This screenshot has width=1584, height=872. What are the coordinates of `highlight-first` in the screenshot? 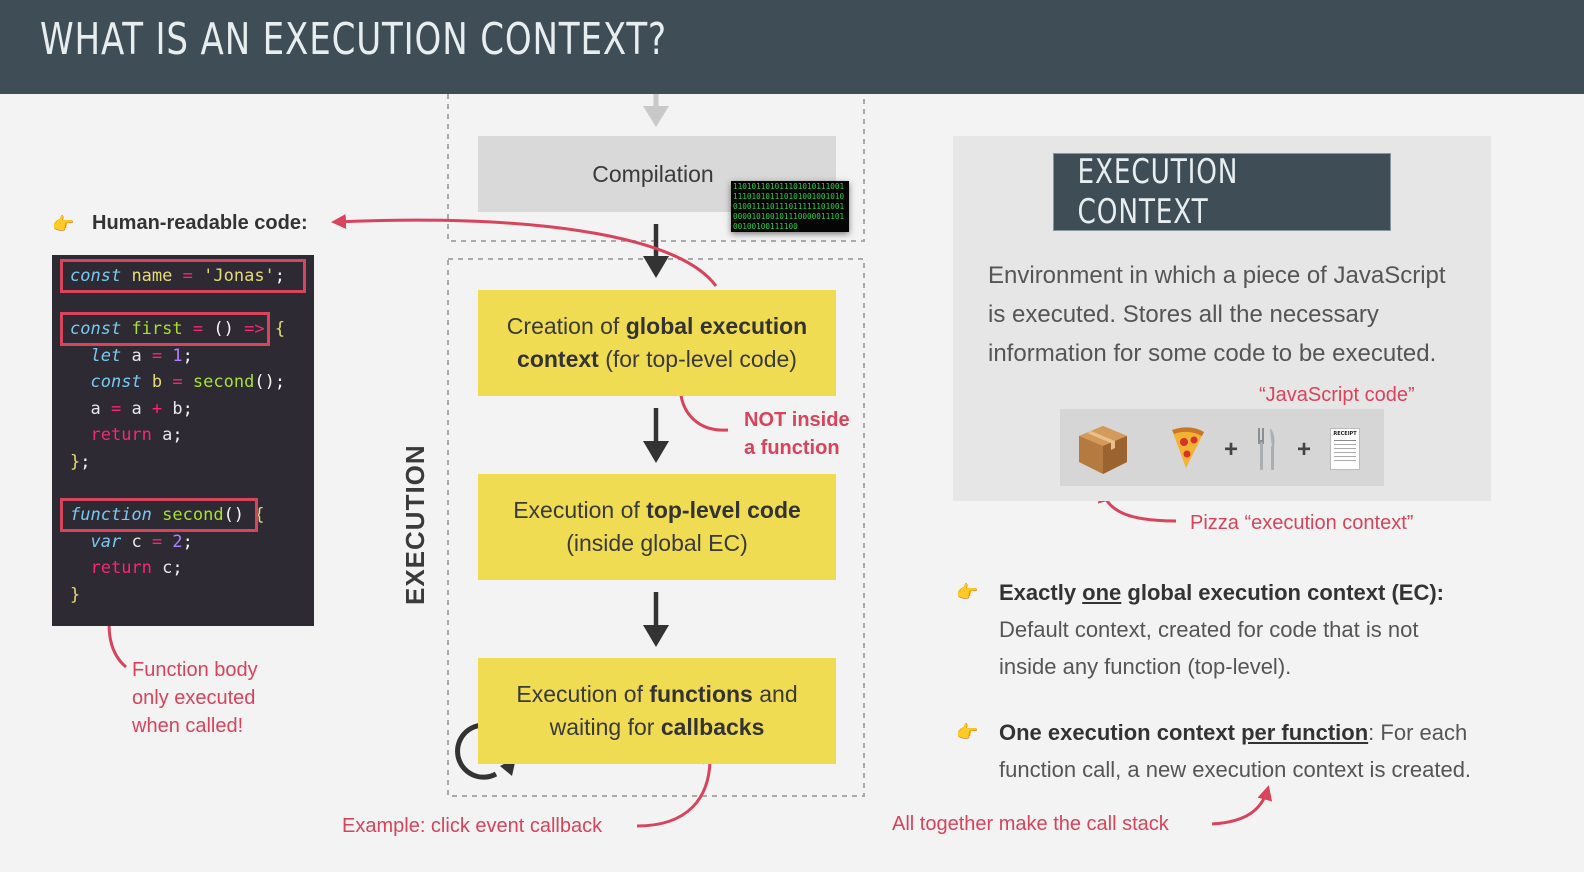 It's located at (165, 329).